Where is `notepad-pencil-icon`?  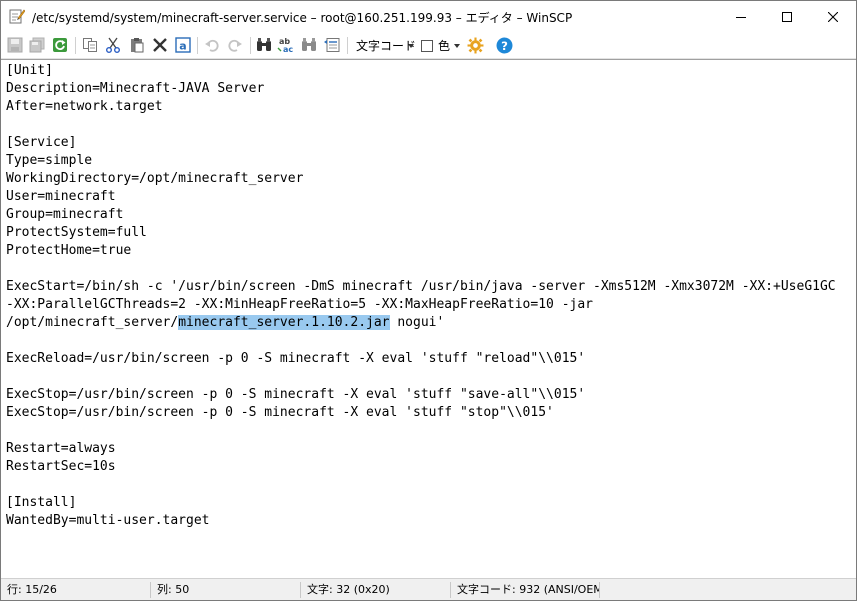
notepad-pencil-icon is located at coordinates (17, 16).